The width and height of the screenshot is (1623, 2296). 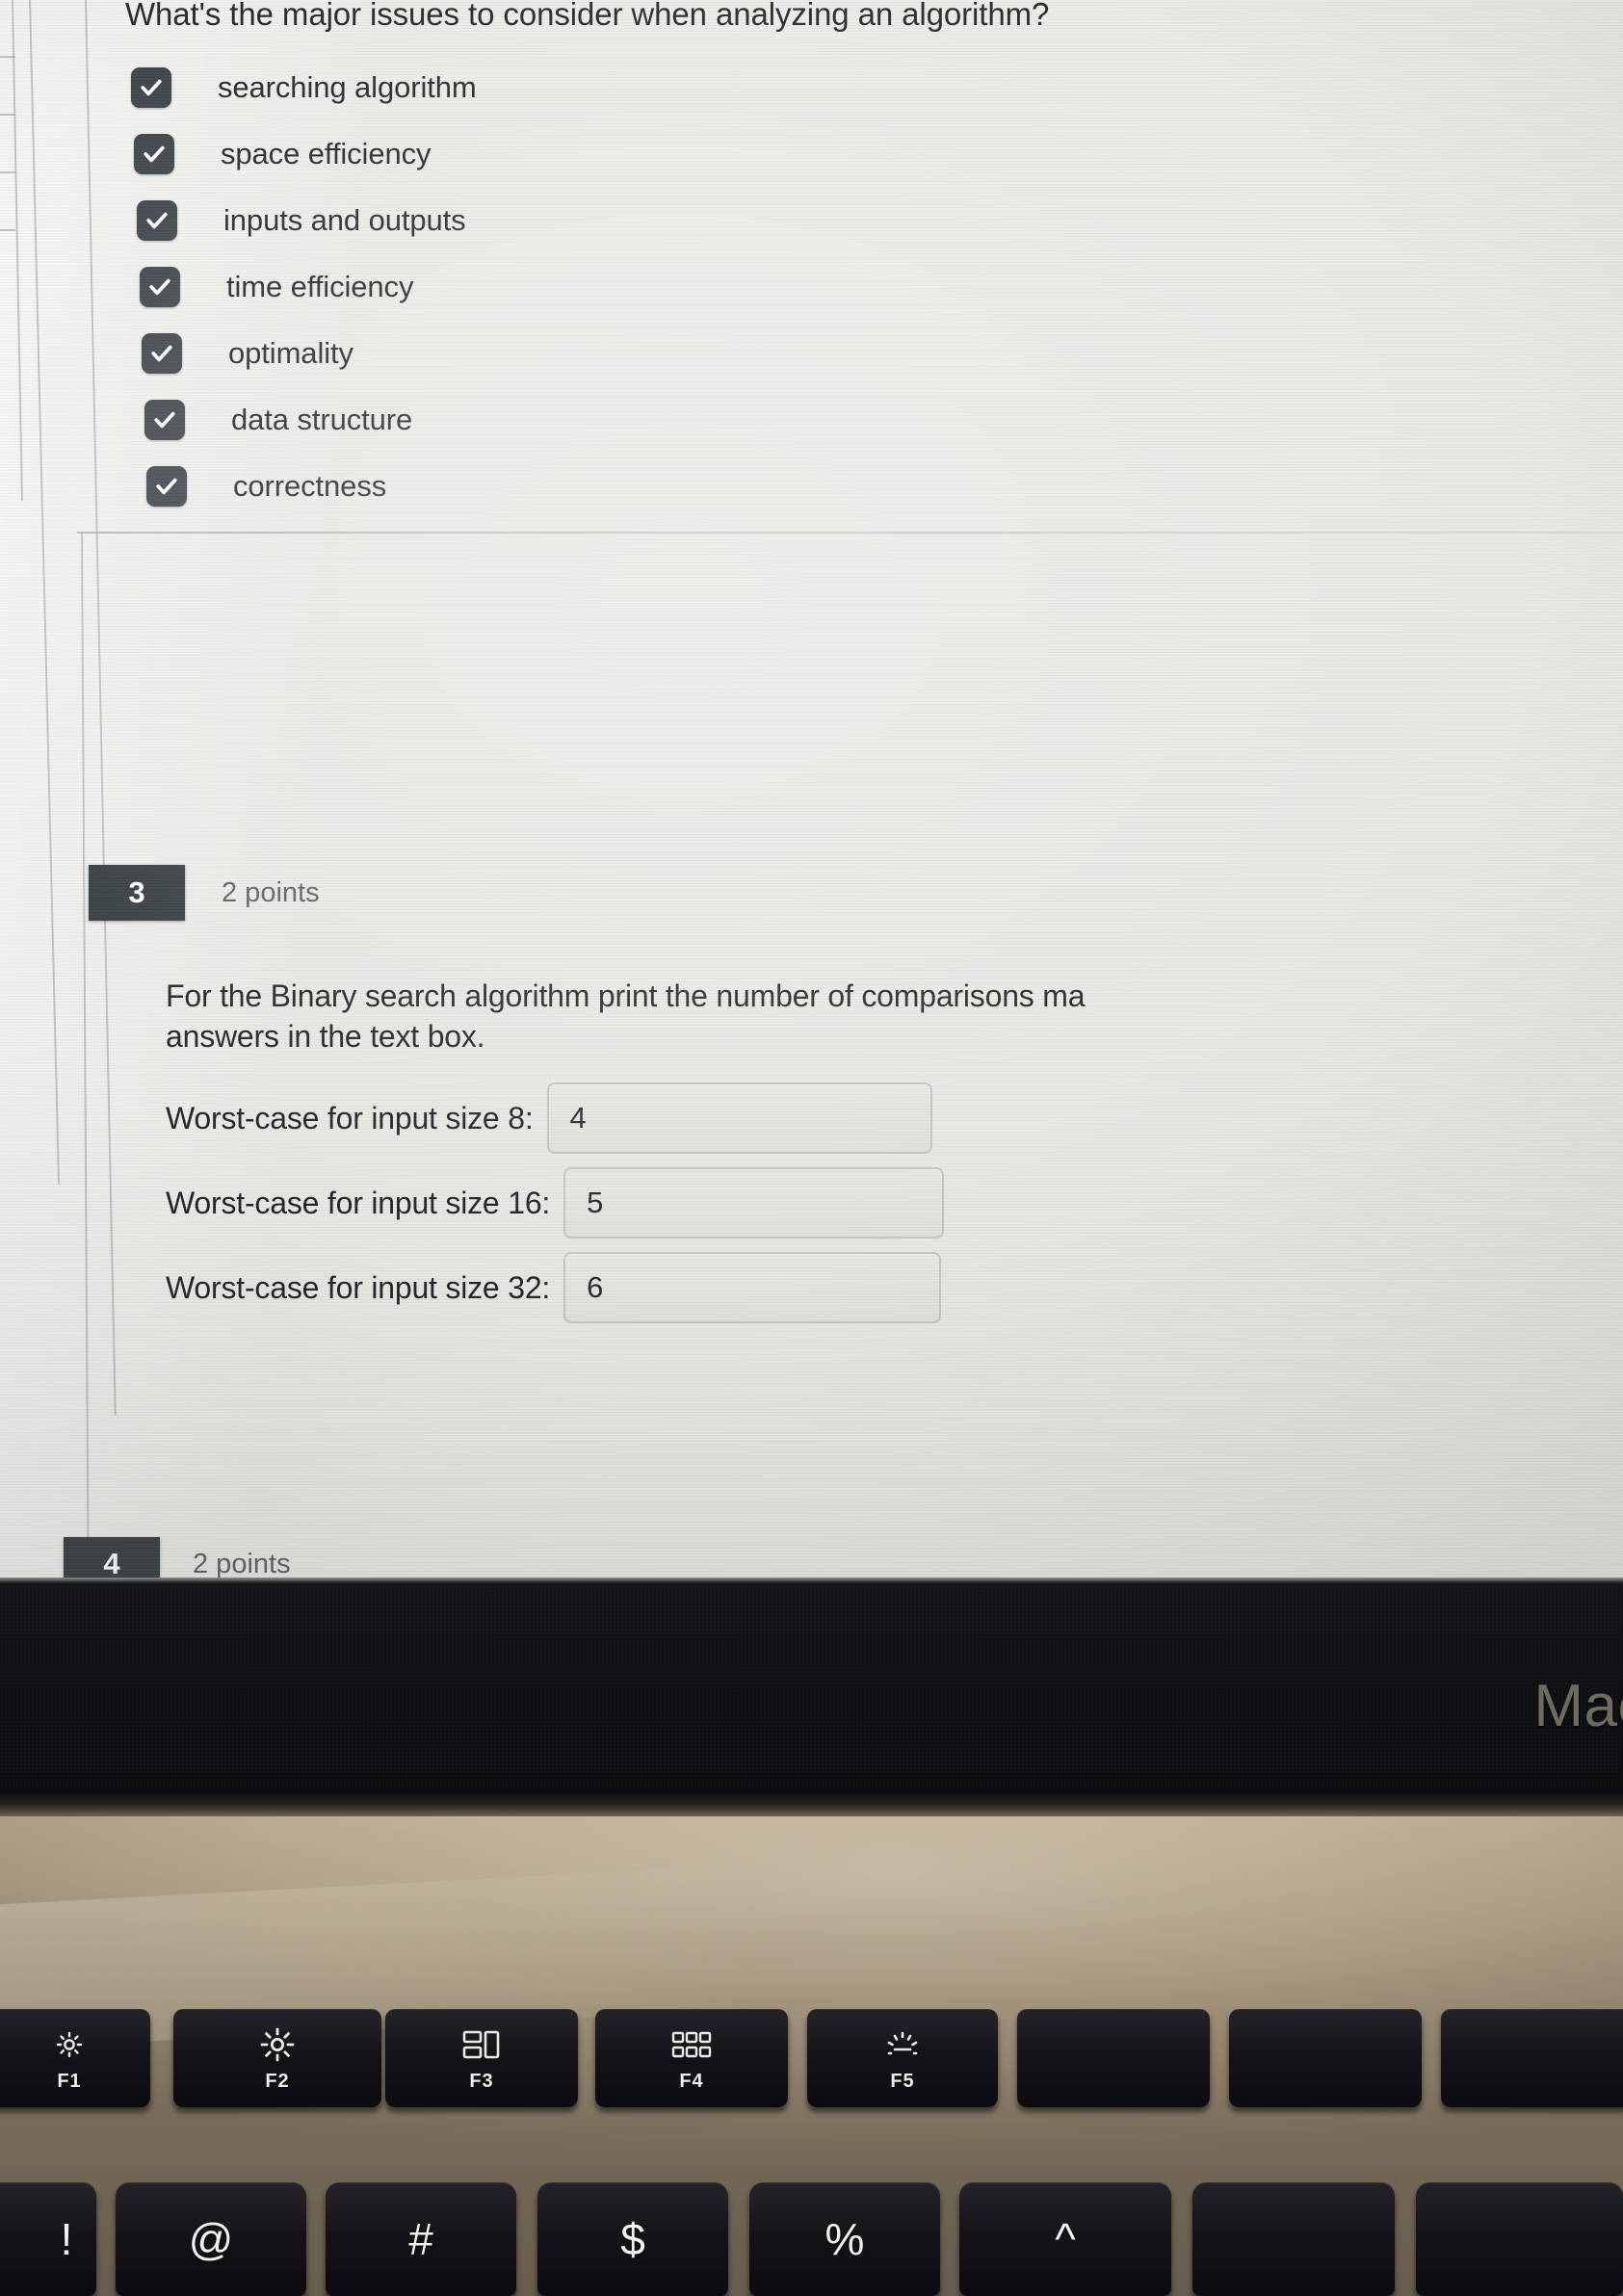 I want to click on answer-row-size-32: Worst-case for input size 32: 6, so click(x=864, y=1287).